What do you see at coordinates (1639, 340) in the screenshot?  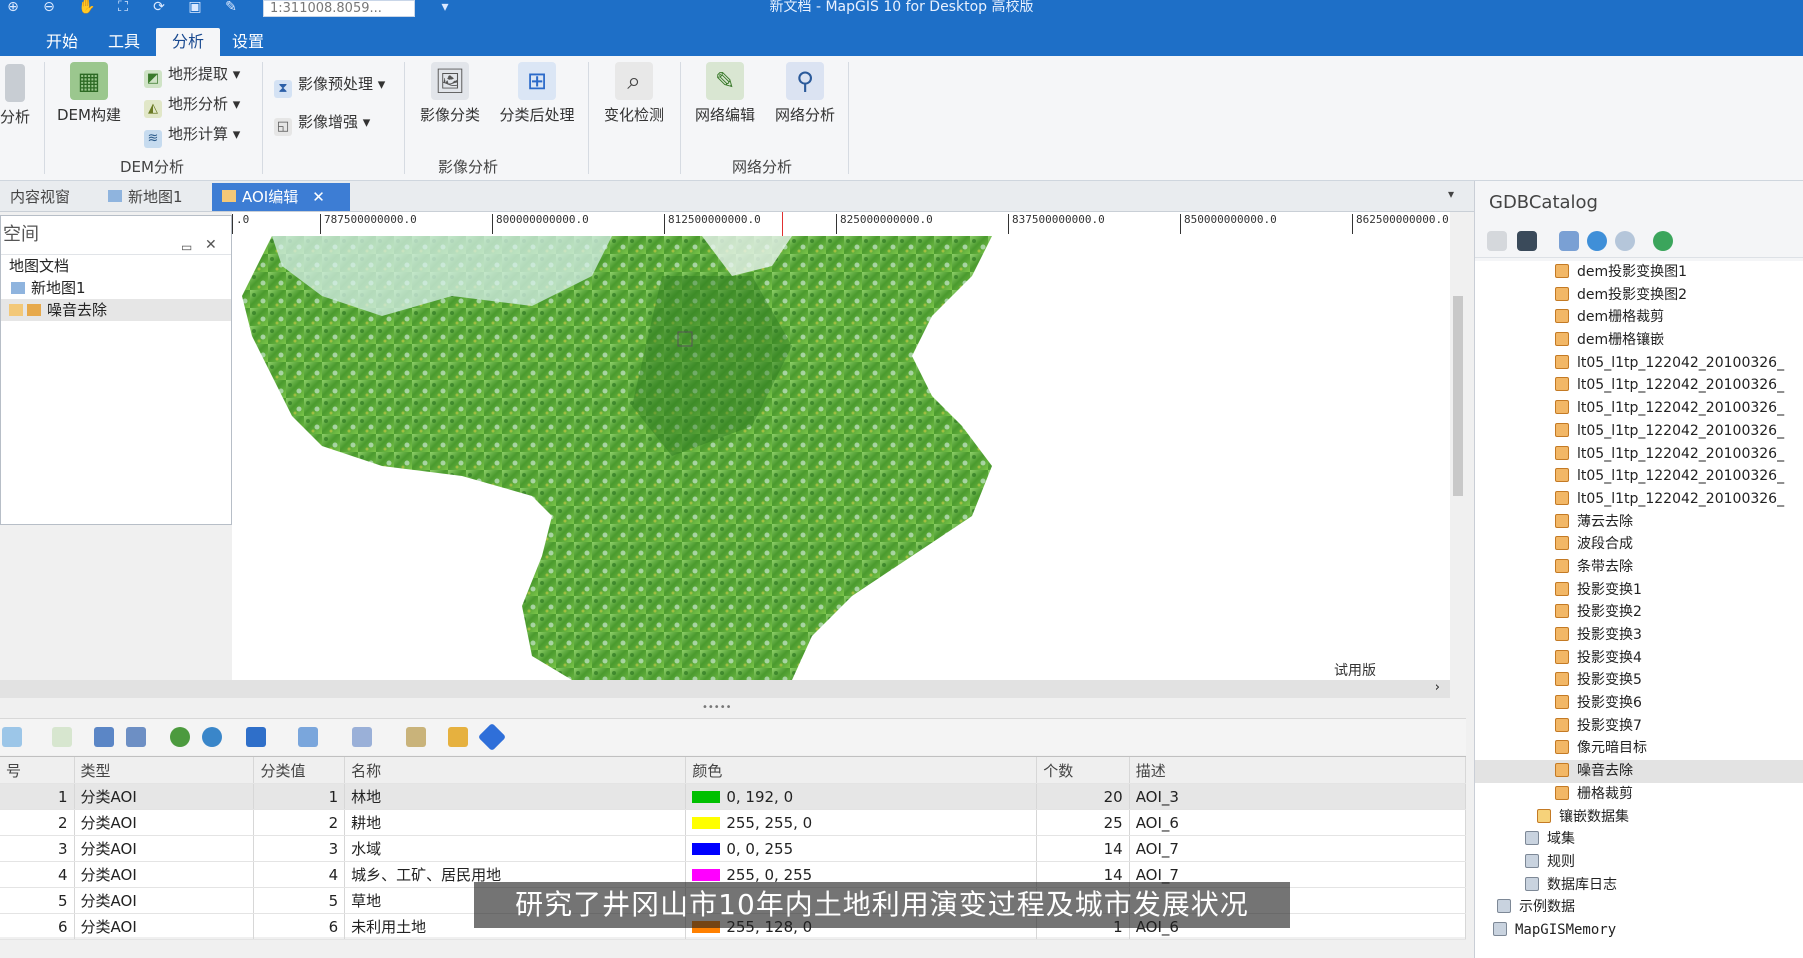 I see `catalog-item: dem栅格镶嵌` at bounding box center [1639, 340].